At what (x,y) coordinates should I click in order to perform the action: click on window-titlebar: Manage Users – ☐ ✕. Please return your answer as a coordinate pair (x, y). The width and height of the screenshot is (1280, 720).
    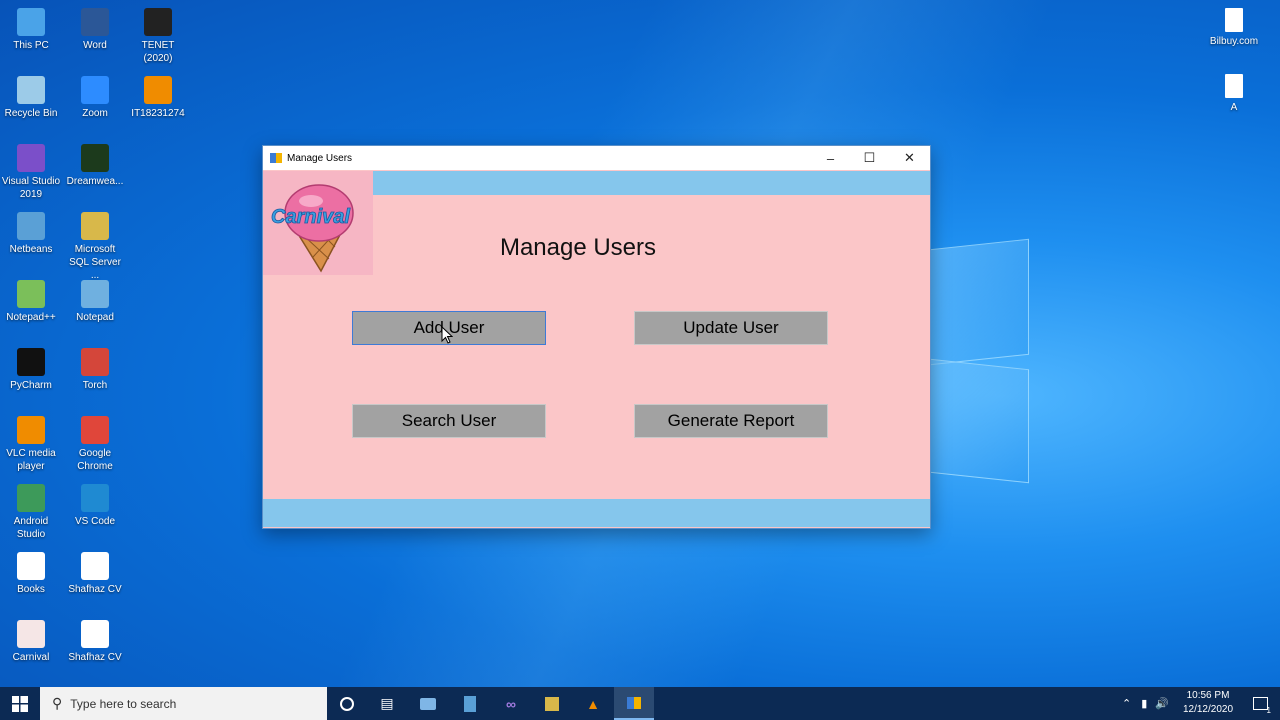
    Looking at the image, I should click on (596, 158).